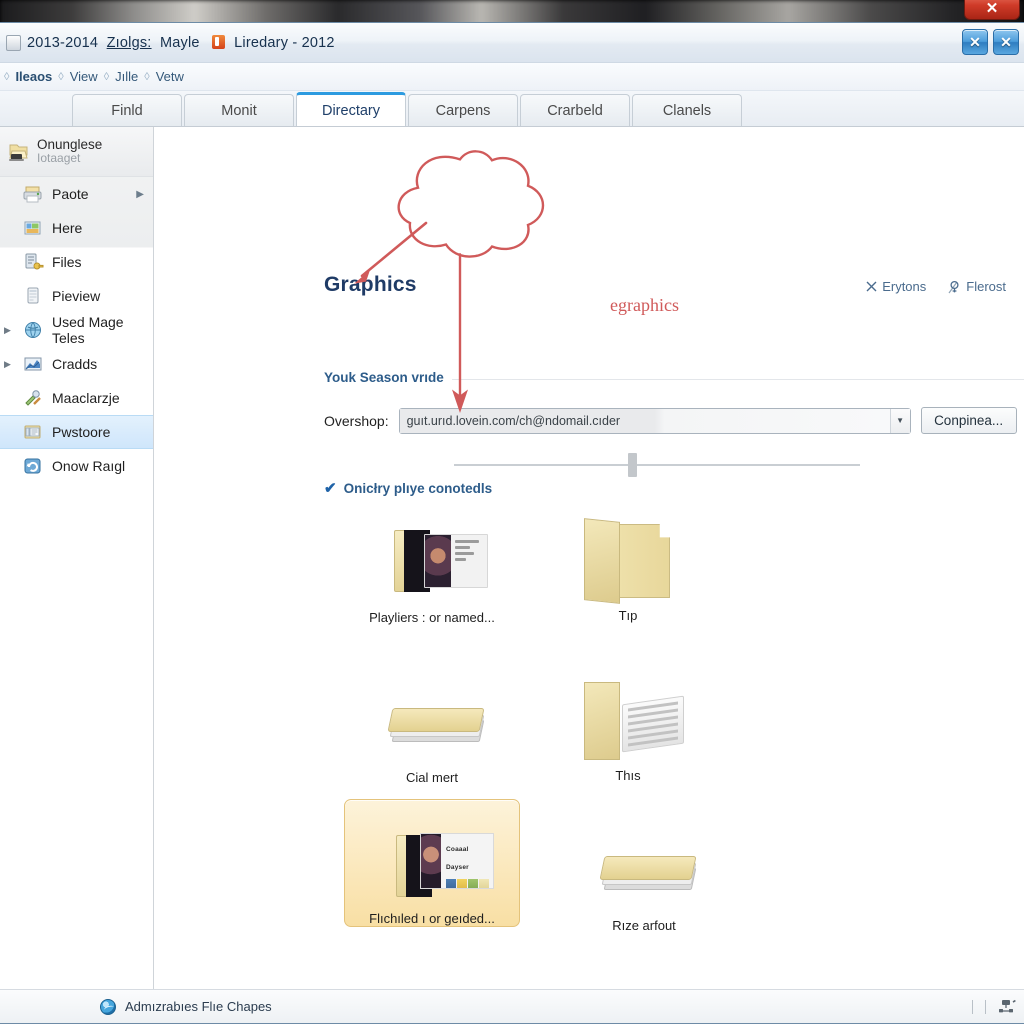 This screenshot has height=1024, width=1024. Describe the element at coordinates (7, 76) in the screenshot. I see `chevron-icon-0: ◊` at that location.